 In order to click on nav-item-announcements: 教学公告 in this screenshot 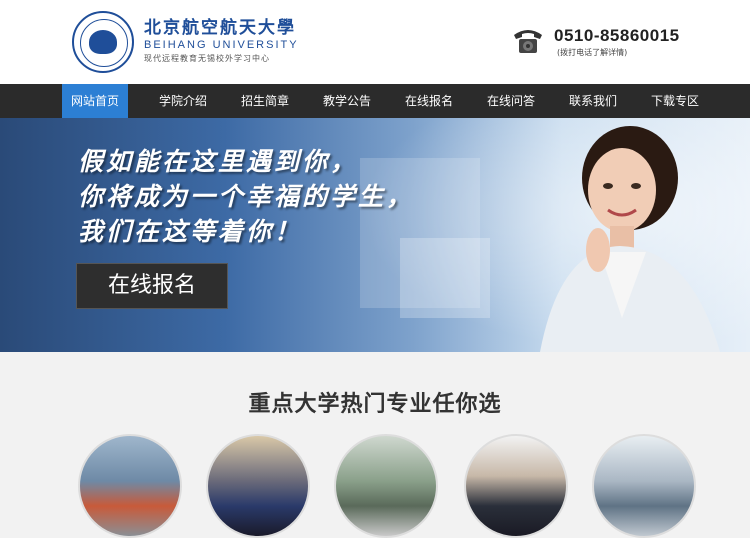, I will do `click(347, 101)`.